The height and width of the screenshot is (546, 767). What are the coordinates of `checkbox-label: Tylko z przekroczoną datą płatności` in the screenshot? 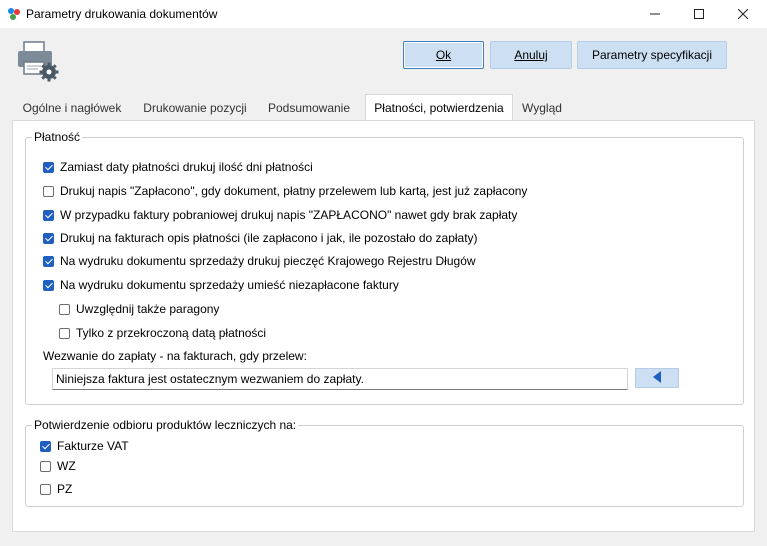 It's located at (171, 333).